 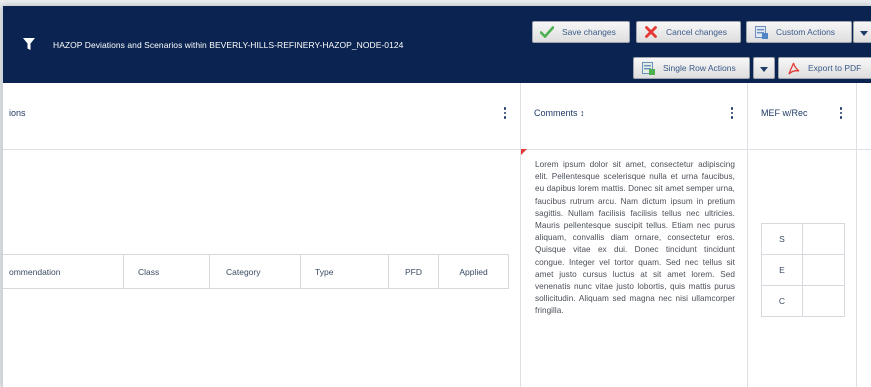 What do you see at coordinates (167, 271) in the screenshot?
I see `table-header-class: Class` at bounding box center [167, 271].